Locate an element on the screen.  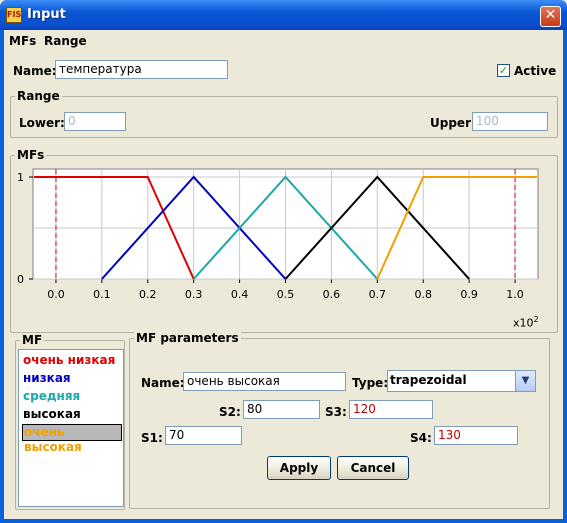
mf-parameters-title: MF parameters is located at coordinates (187, 338).